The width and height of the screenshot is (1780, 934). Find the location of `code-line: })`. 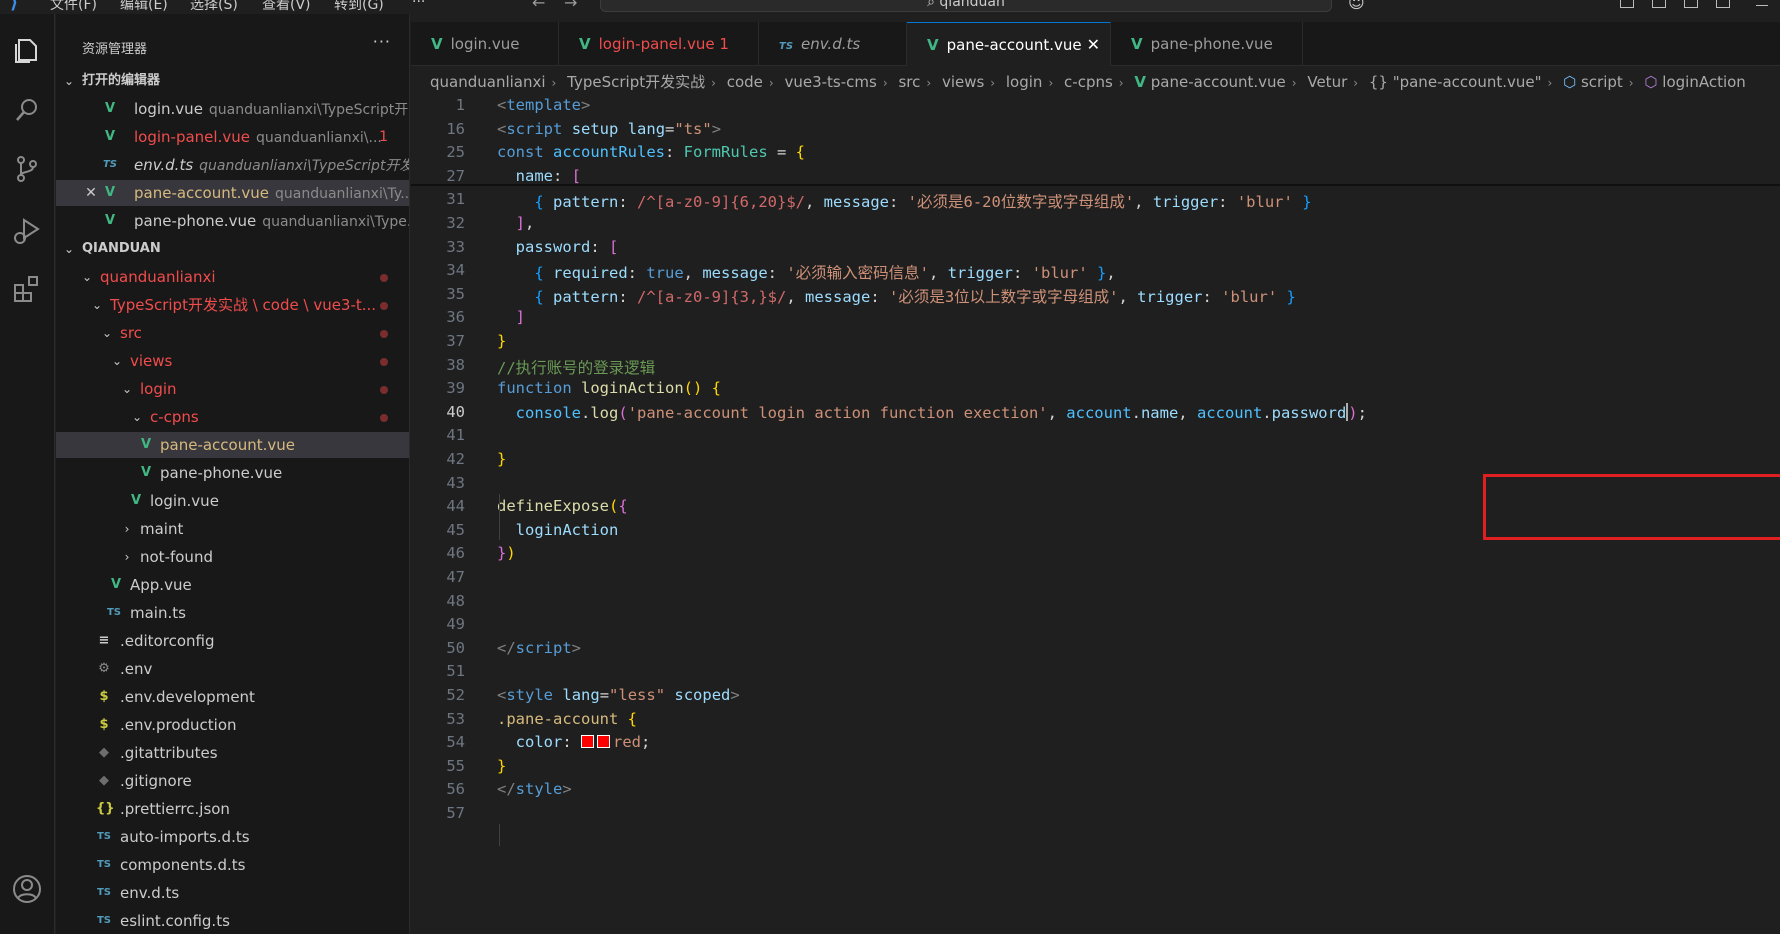

code-line: }) is located at coordinates (506, 553).